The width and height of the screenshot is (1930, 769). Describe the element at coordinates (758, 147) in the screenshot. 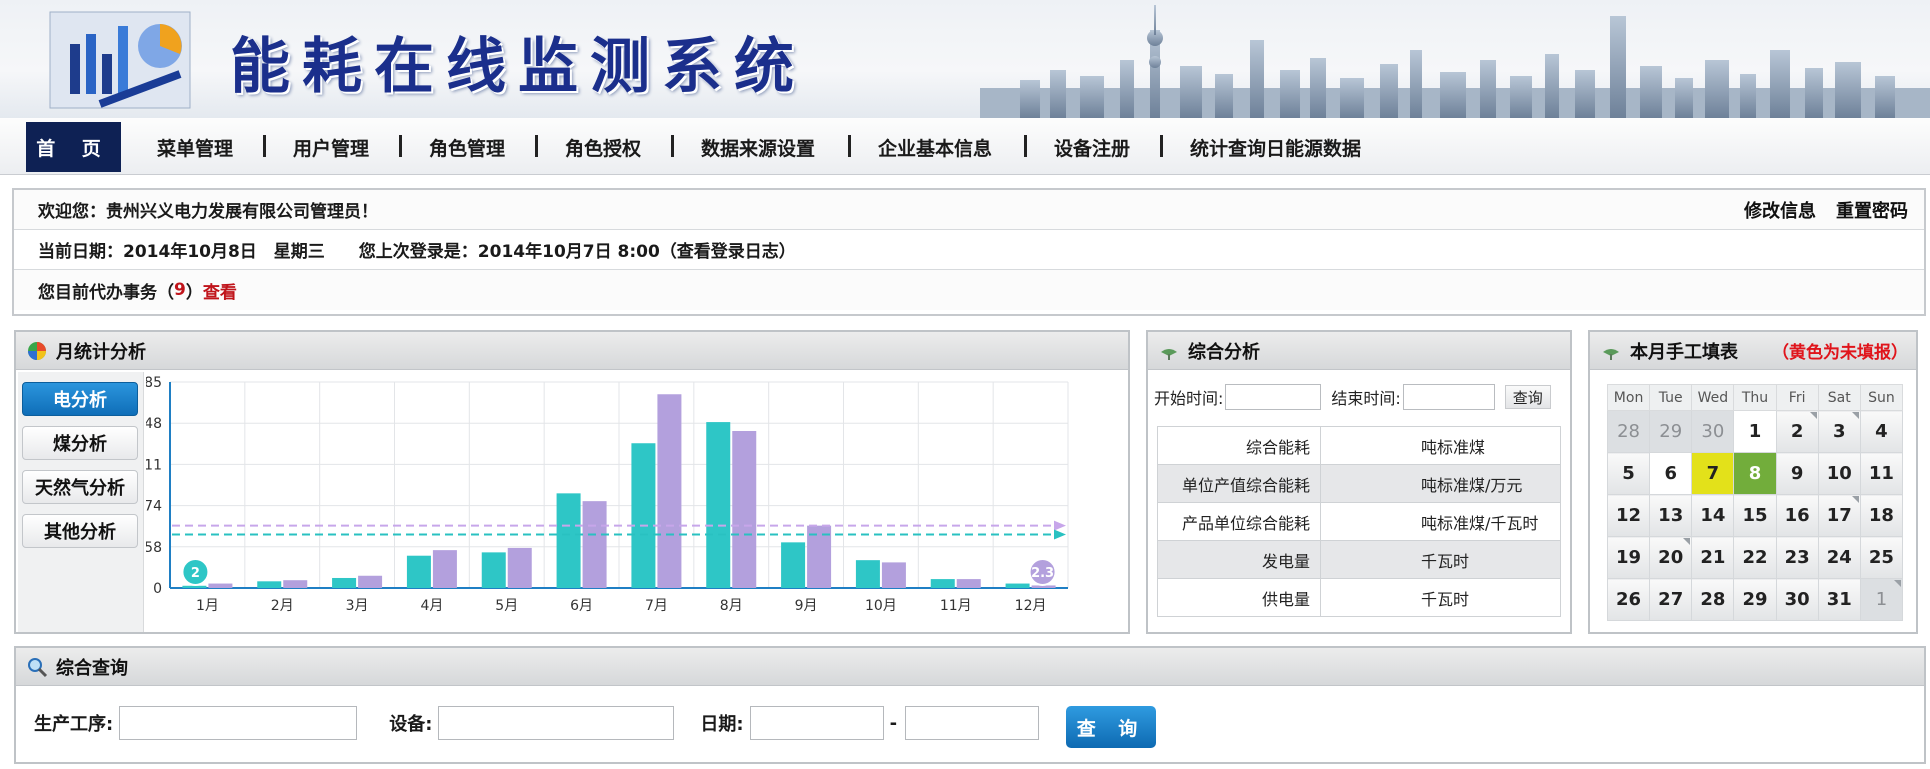

I see `nav-data-source-settings: 数据来源设置` at that location.